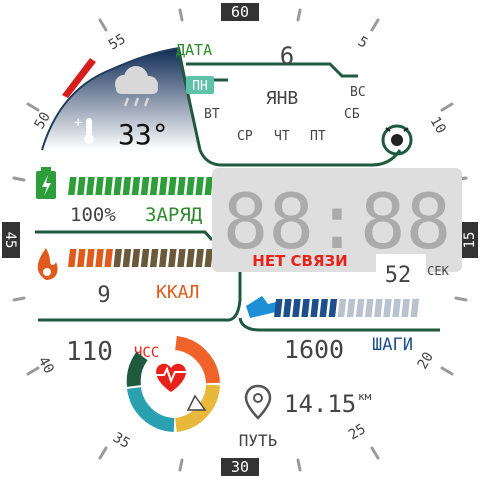 Image resolution: width=480 pixels, height=480 pixels. I want to click on weekday-active-badge: ПН, so click(200, 85).